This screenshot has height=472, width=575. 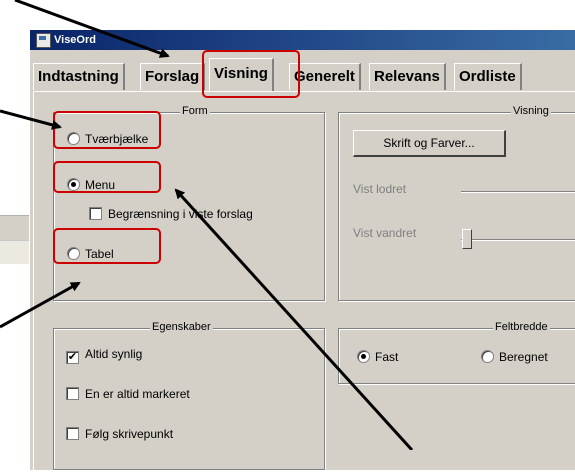 I want to click on arrow-to-tvaerbjaelke, so click(x=31, y=119).